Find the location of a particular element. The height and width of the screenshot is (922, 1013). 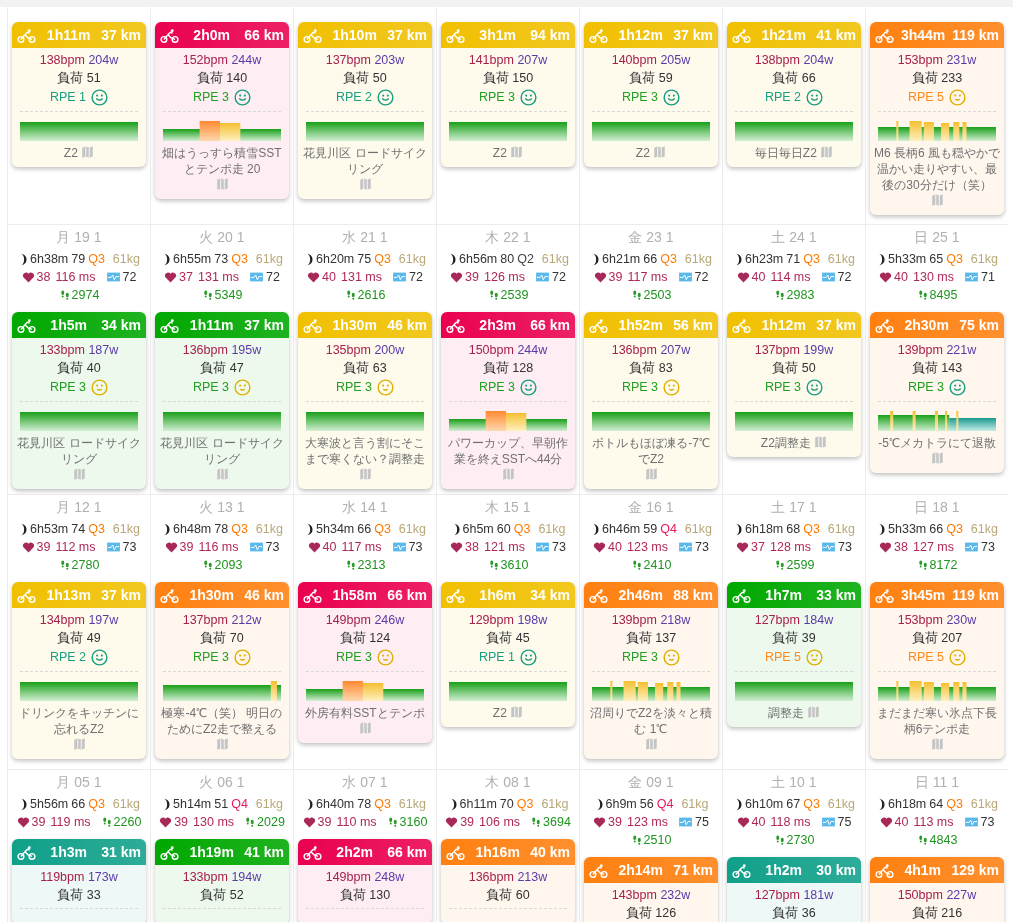

step-count: 3610 is located at coordinates (514, 565).